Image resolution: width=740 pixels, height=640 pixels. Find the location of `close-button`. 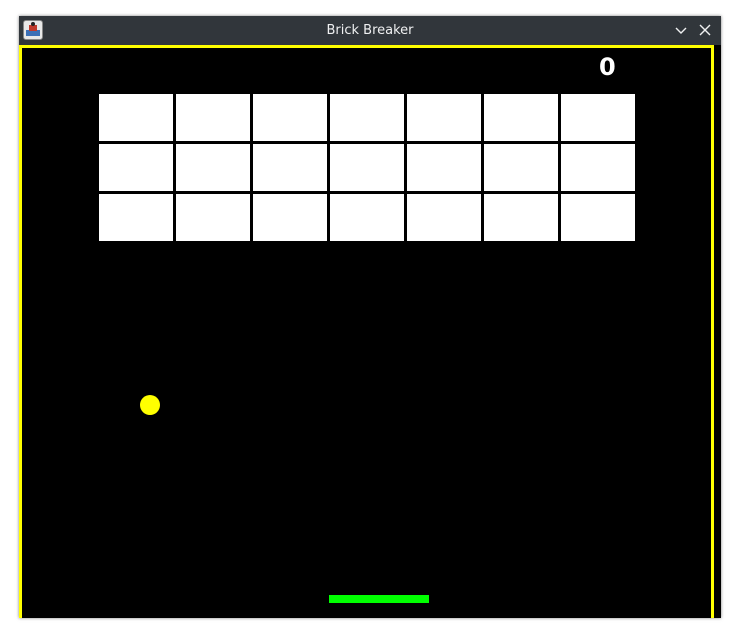

close-button is located at coordinates (705, 30).